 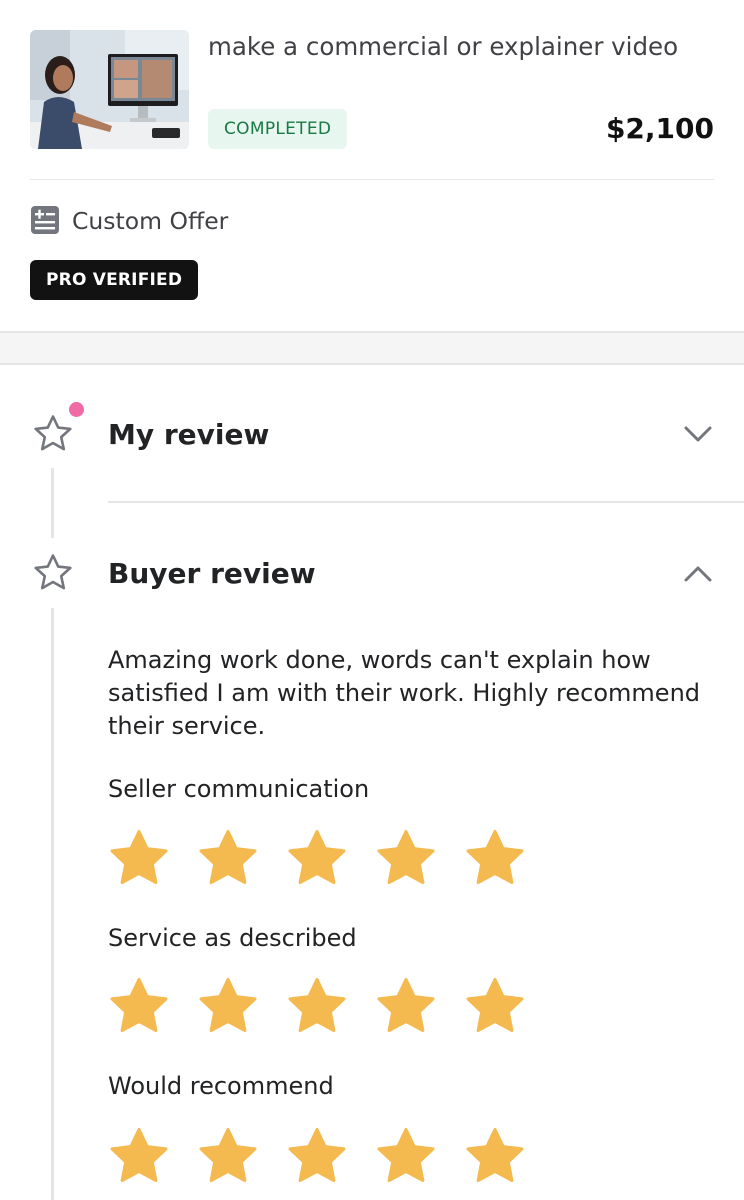 I want to click on my-review-star-icon, so click(x=53, y=433).